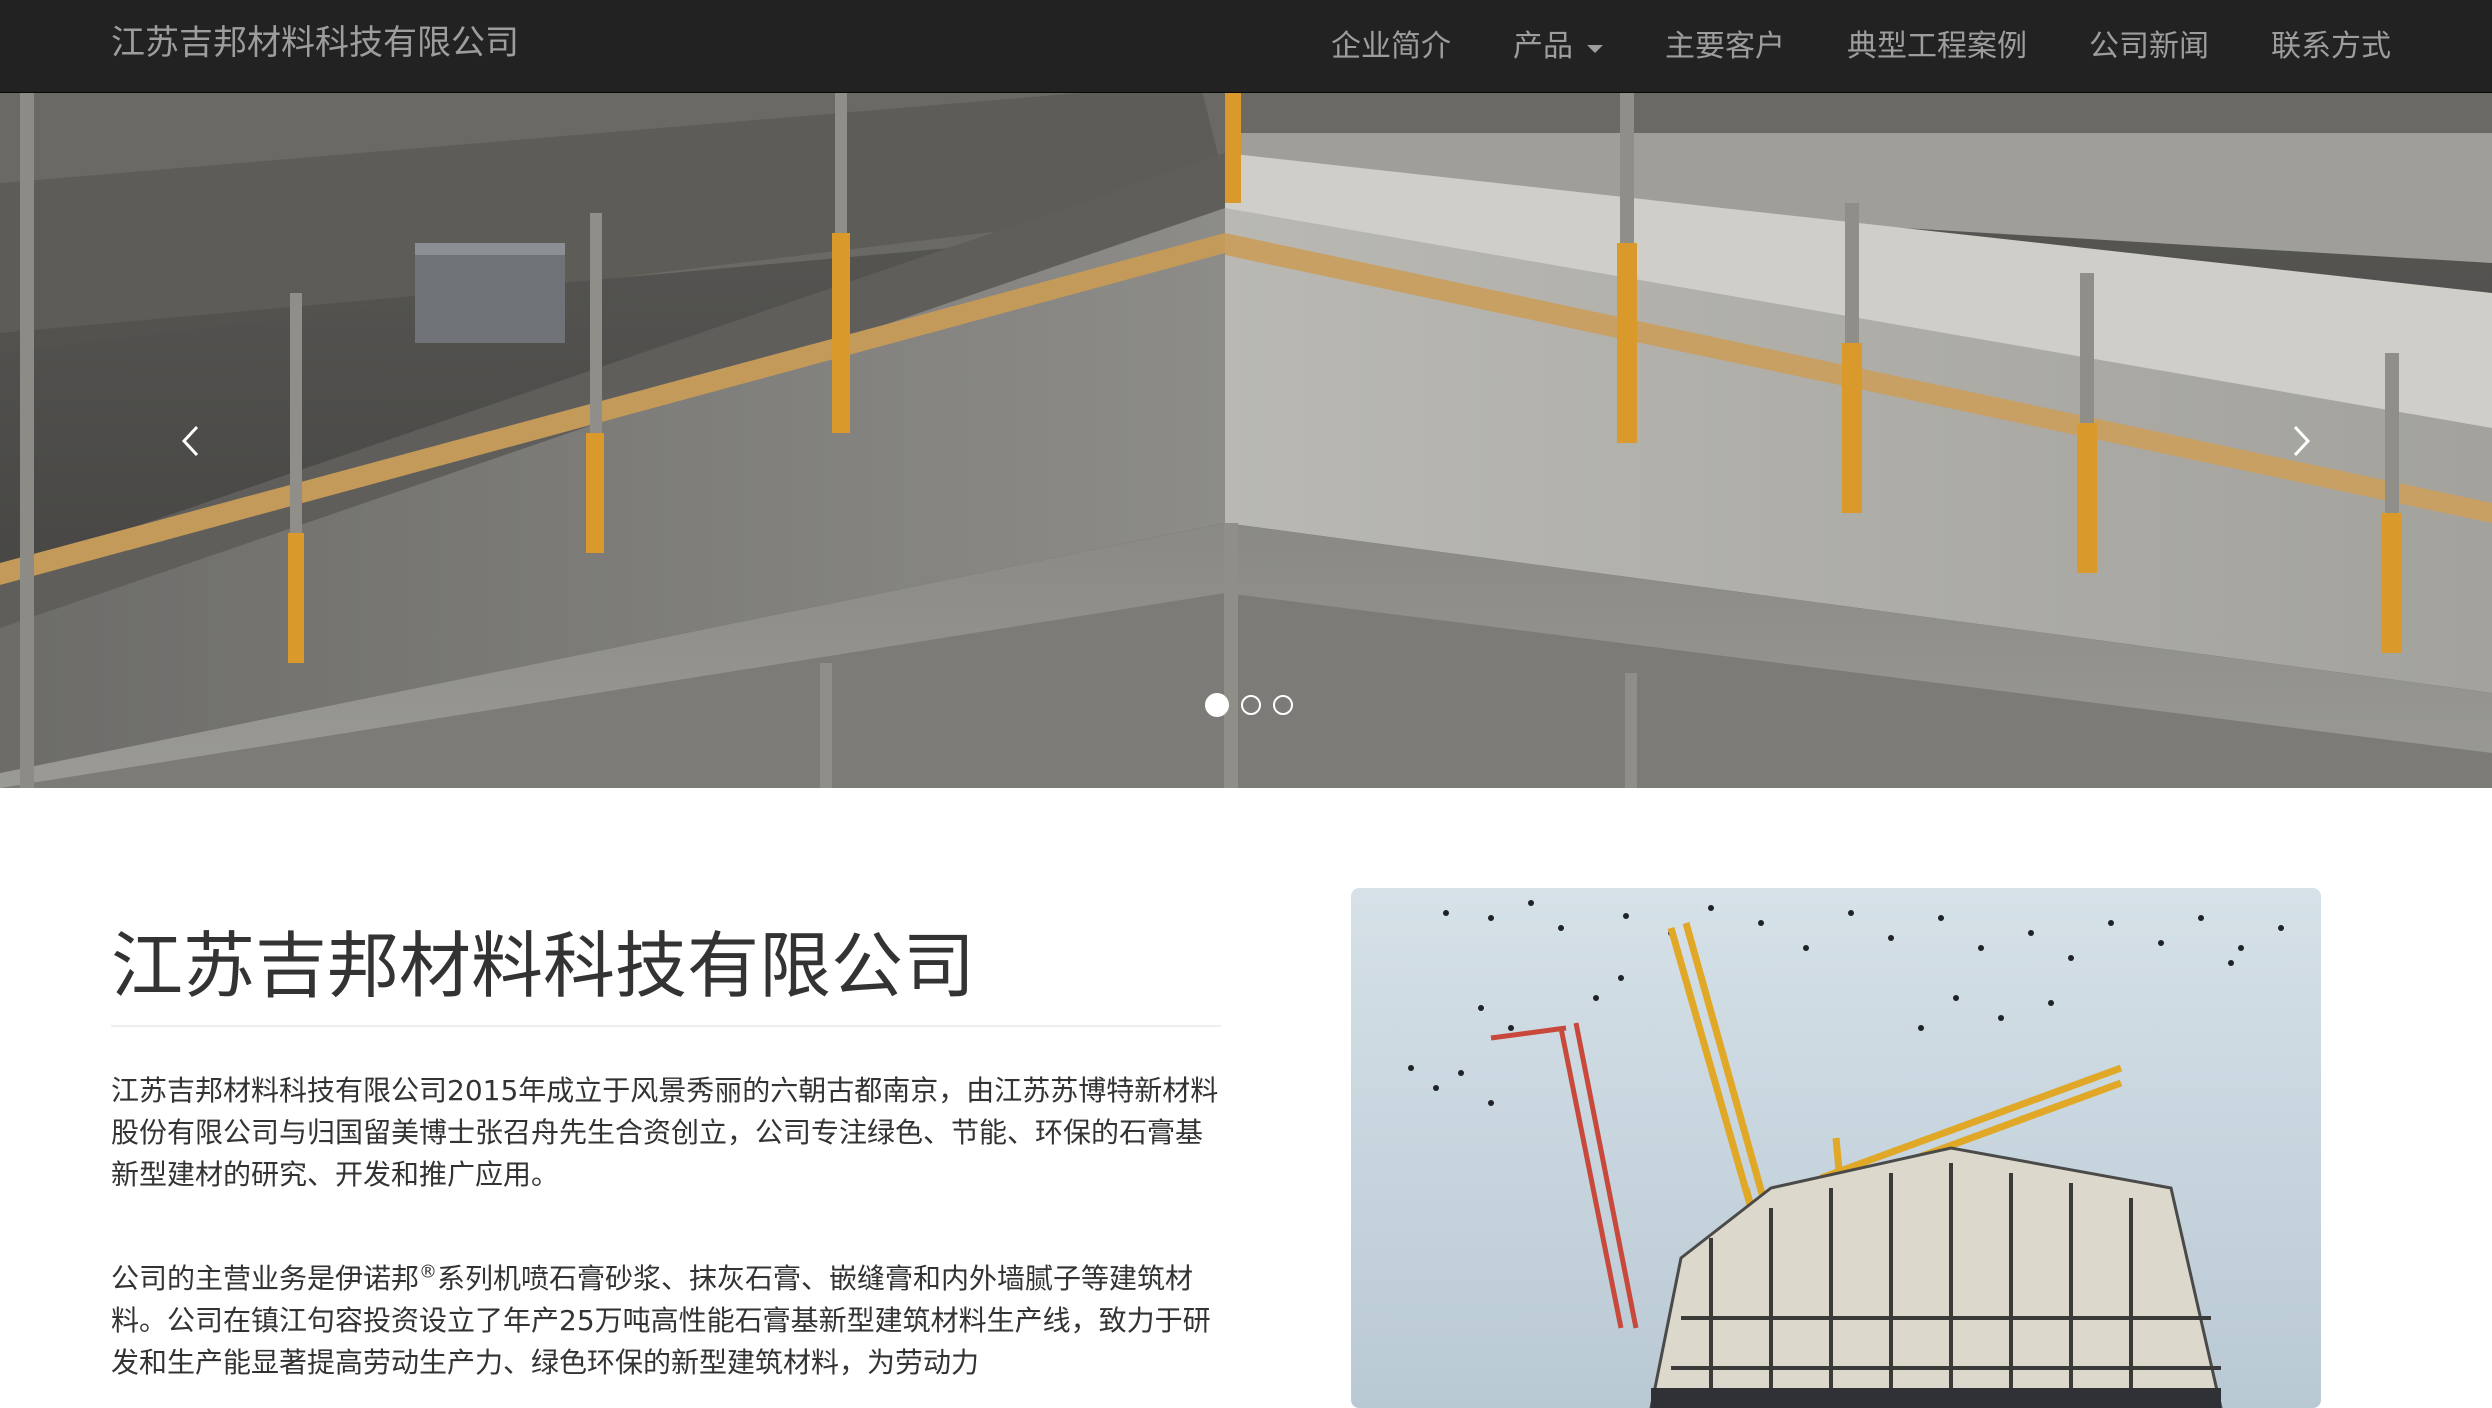 This screenshot has height=1408, width=2492. I want to click on carousel-prev-button, so click(190, 440).